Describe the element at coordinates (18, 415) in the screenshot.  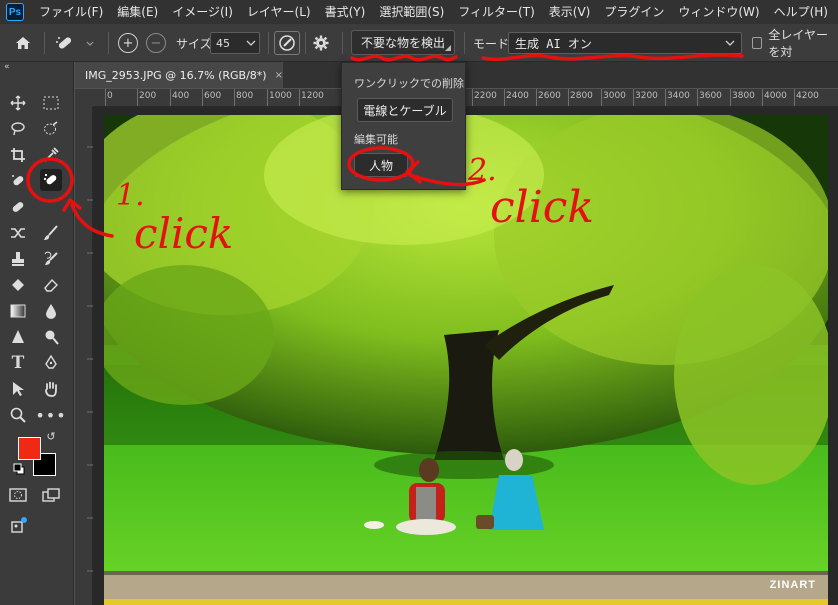
I see `zoom-tool-icon` at that location.